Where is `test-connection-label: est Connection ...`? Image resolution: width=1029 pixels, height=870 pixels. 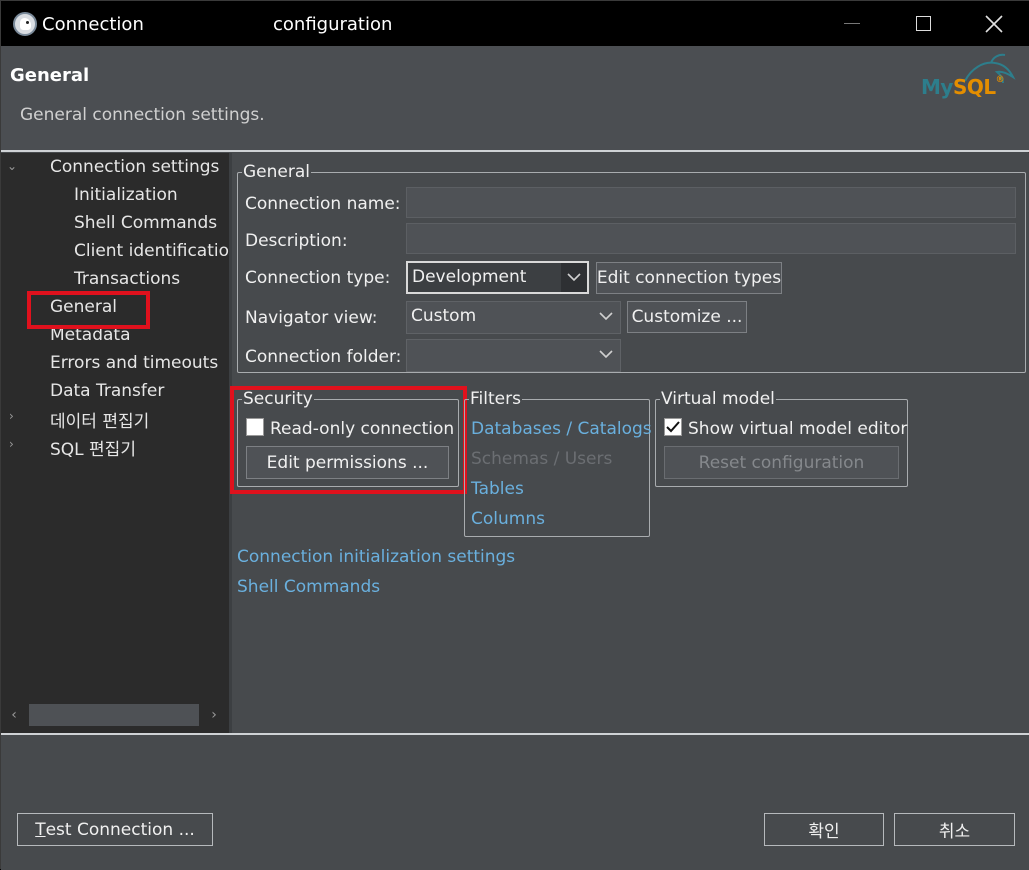
test-connection-label: est Connection ... is located at coordinates (120, 829).